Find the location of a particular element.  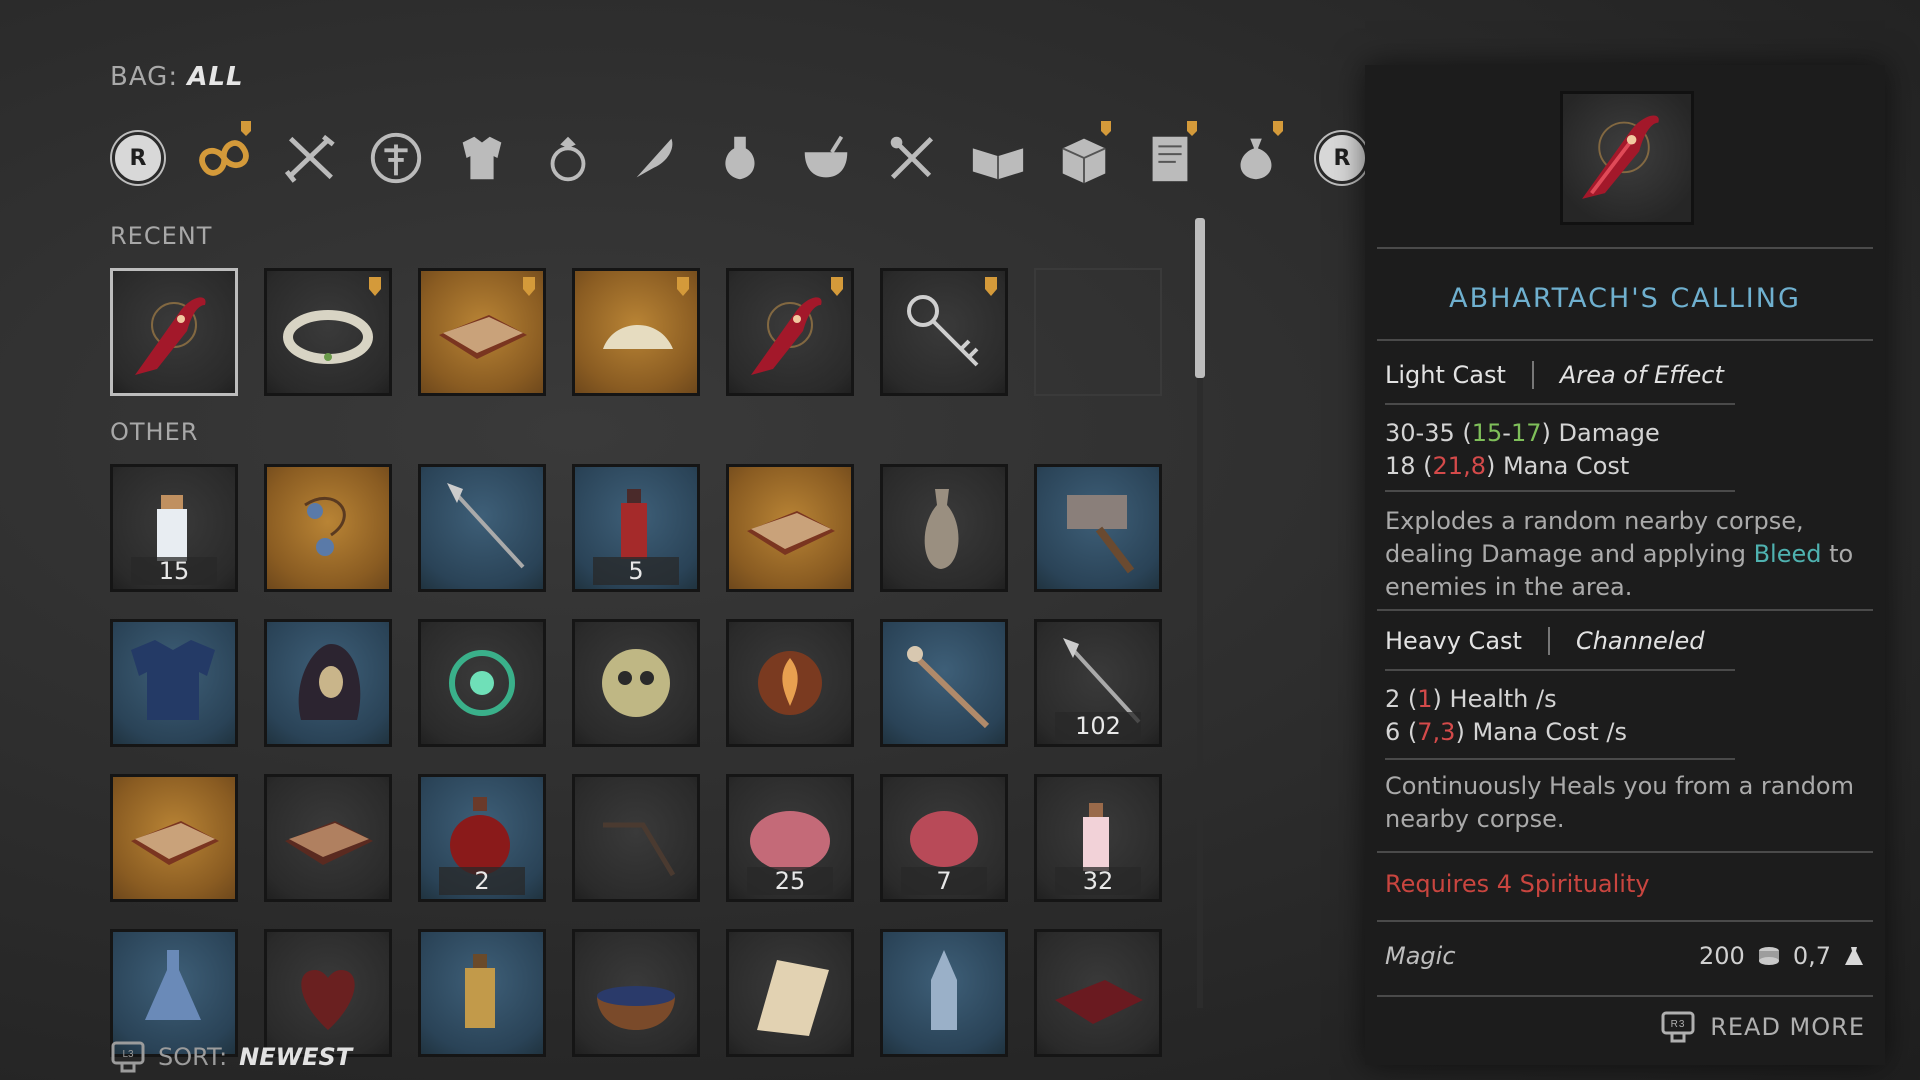

category-books is located at coordinates (998, 158).